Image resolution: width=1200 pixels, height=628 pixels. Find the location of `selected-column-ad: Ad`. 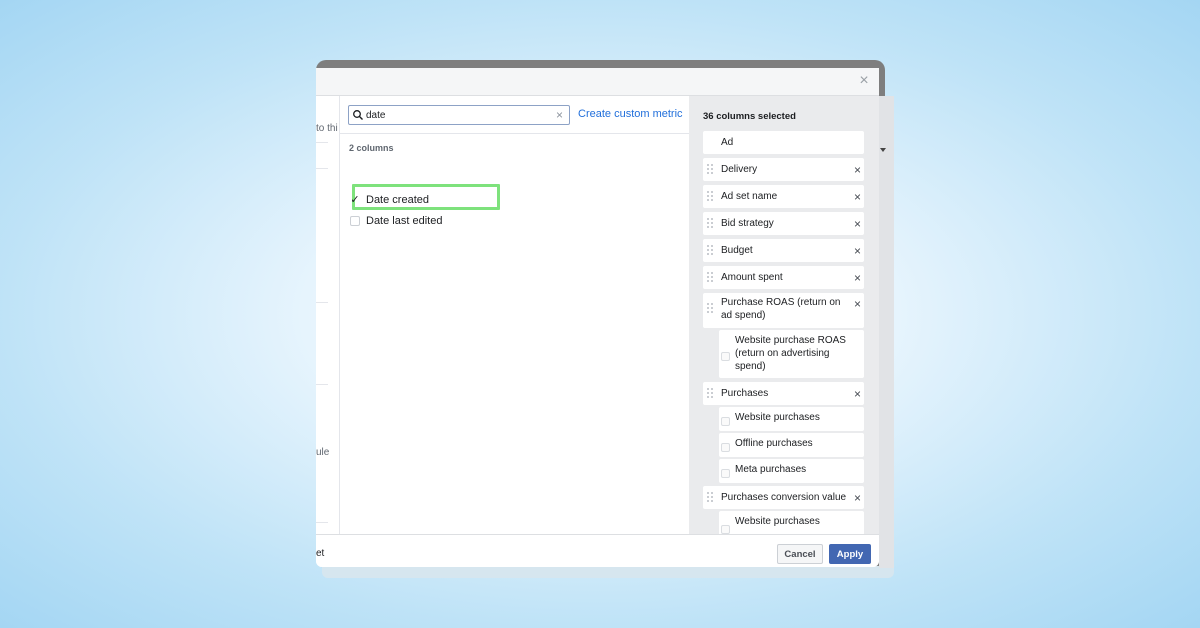

selected-column-ad: Ad is located at coordinates (783, 142).